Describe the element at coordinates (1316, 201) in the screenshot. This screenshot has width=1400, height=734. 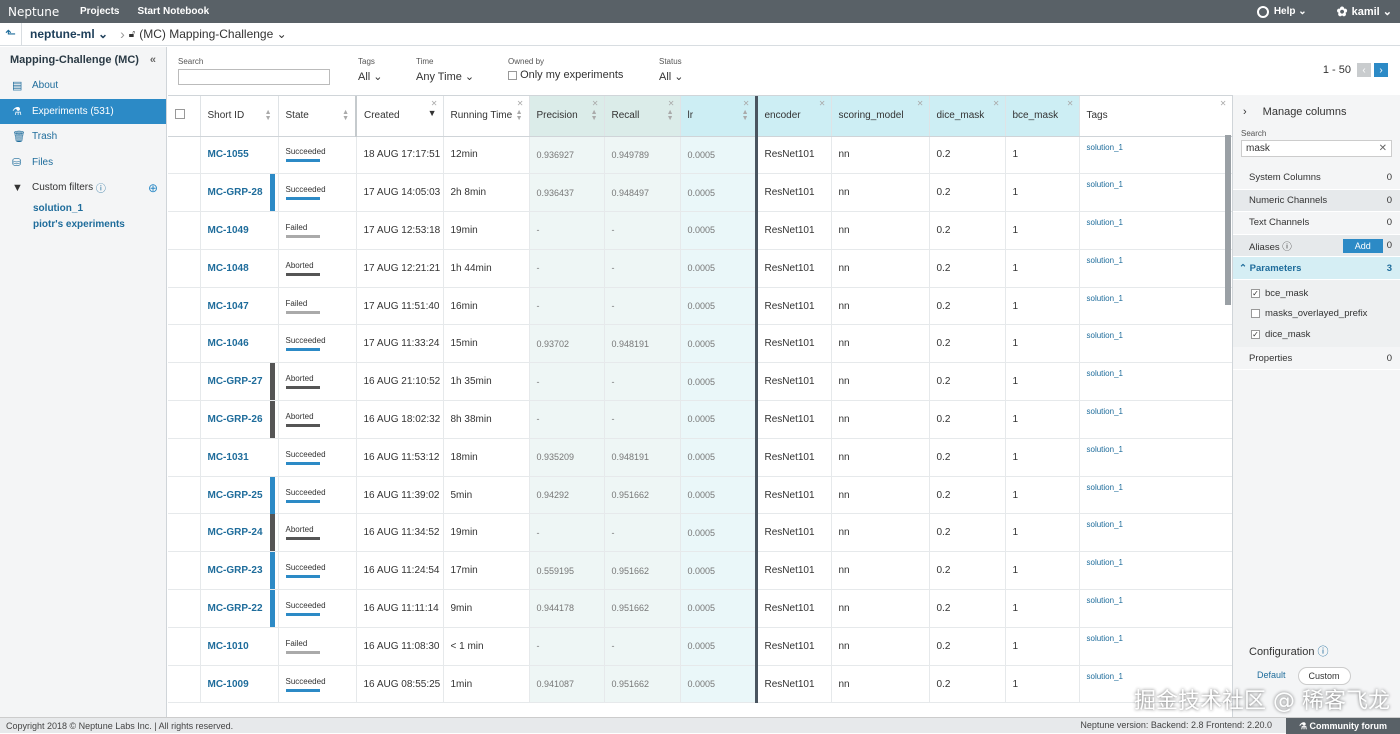
I see `section-numeric-channels: Numeric Channels 0` at that location.